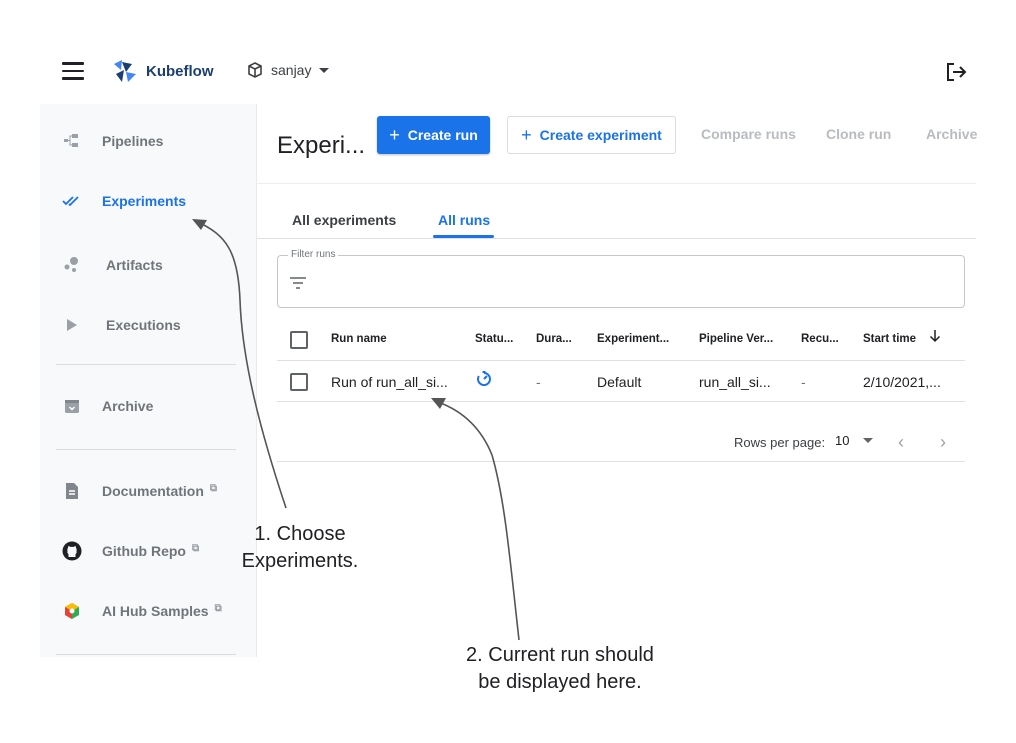 This screenshot has height=743, width=1016. I want to click on annotation-step-2-line-2: be displayed here., so click(560, 682).